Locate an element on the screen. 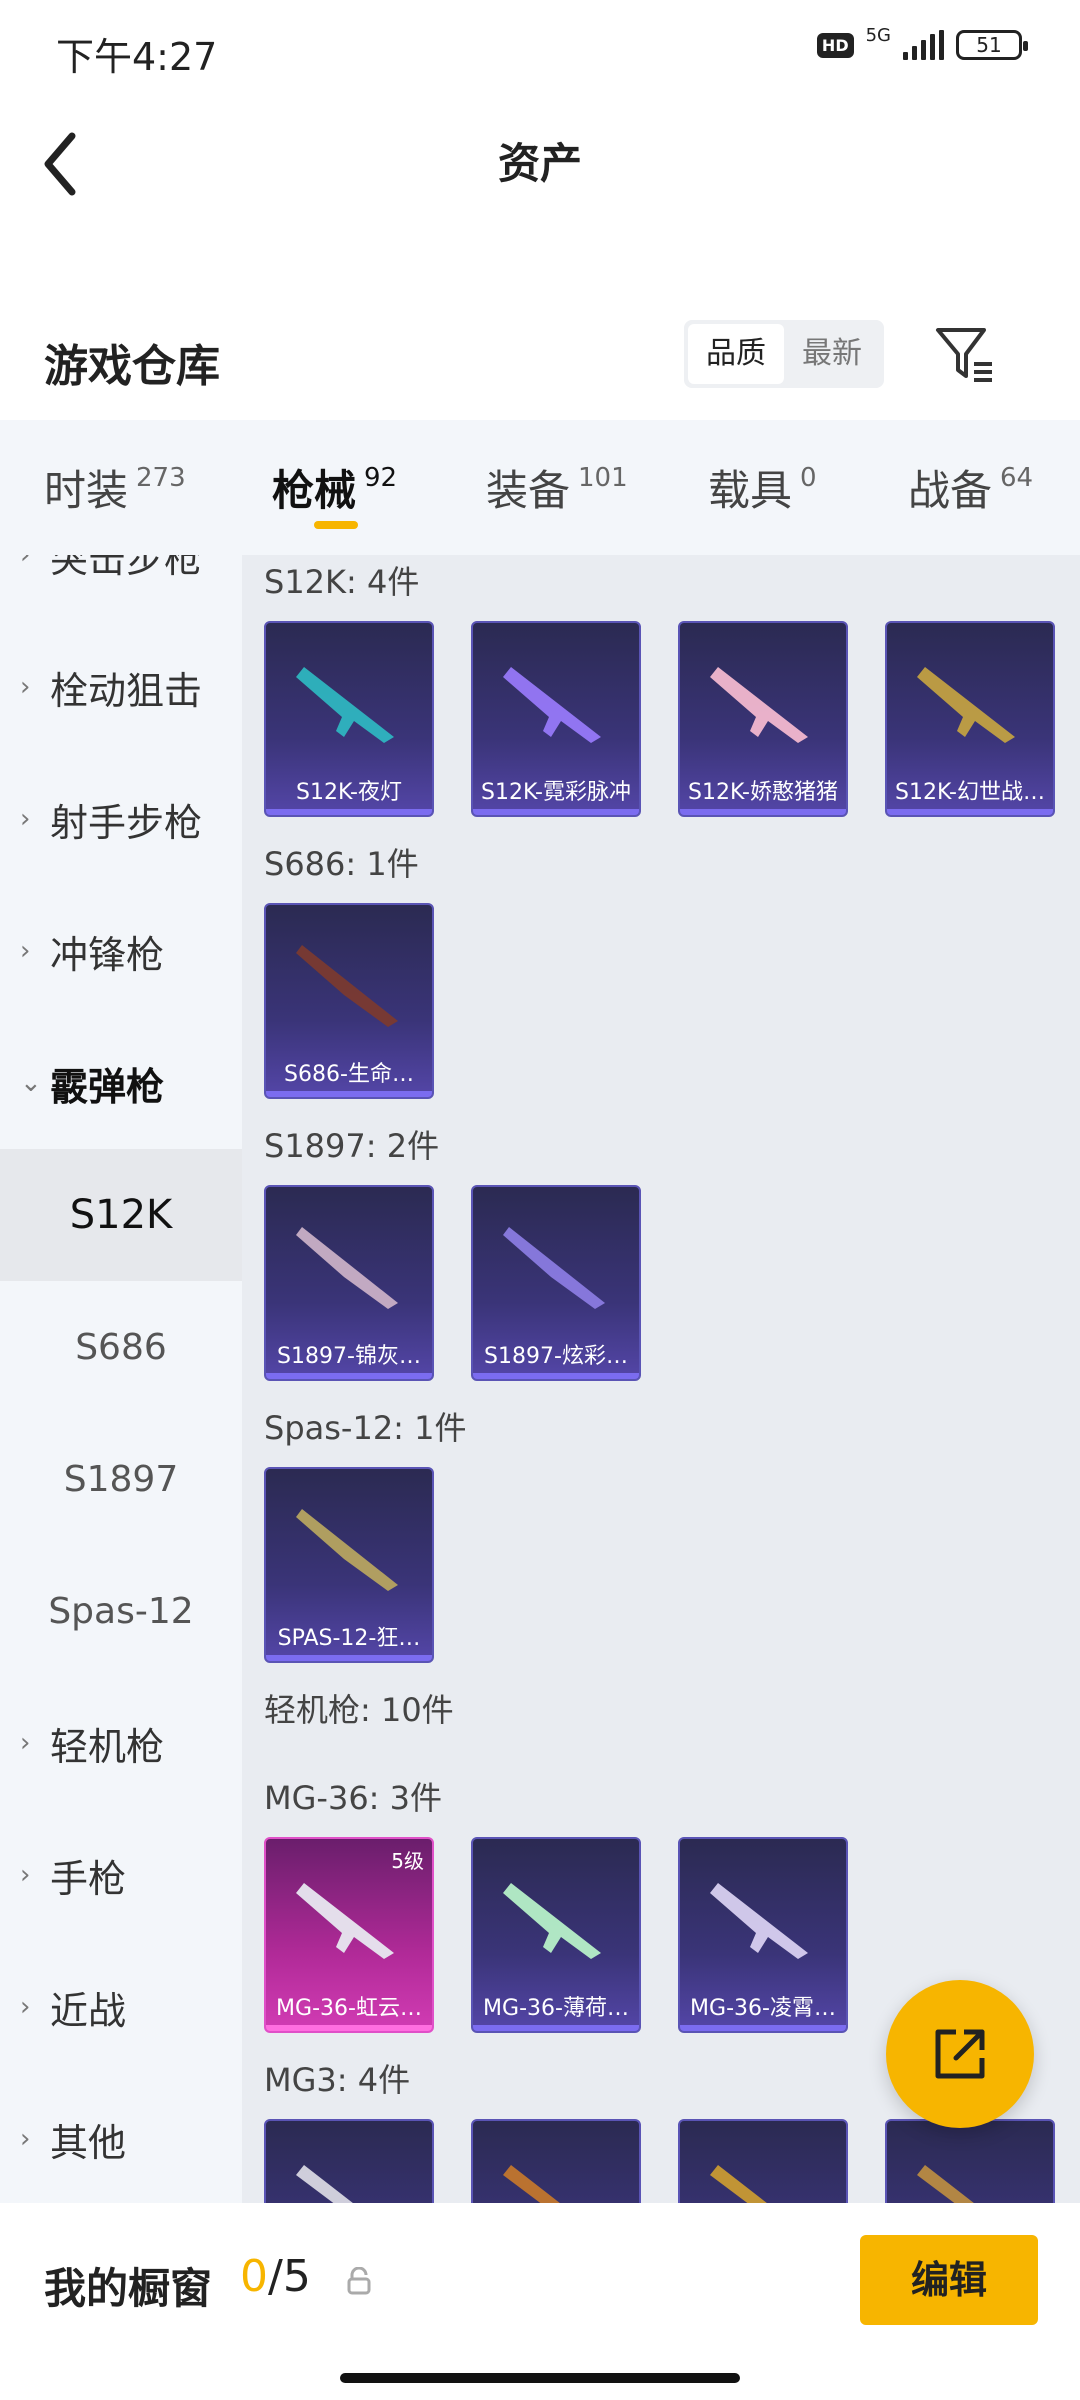  sidebar-item-bolt-sniper: › 栓动狙击 is located at coordinates (121, 687).